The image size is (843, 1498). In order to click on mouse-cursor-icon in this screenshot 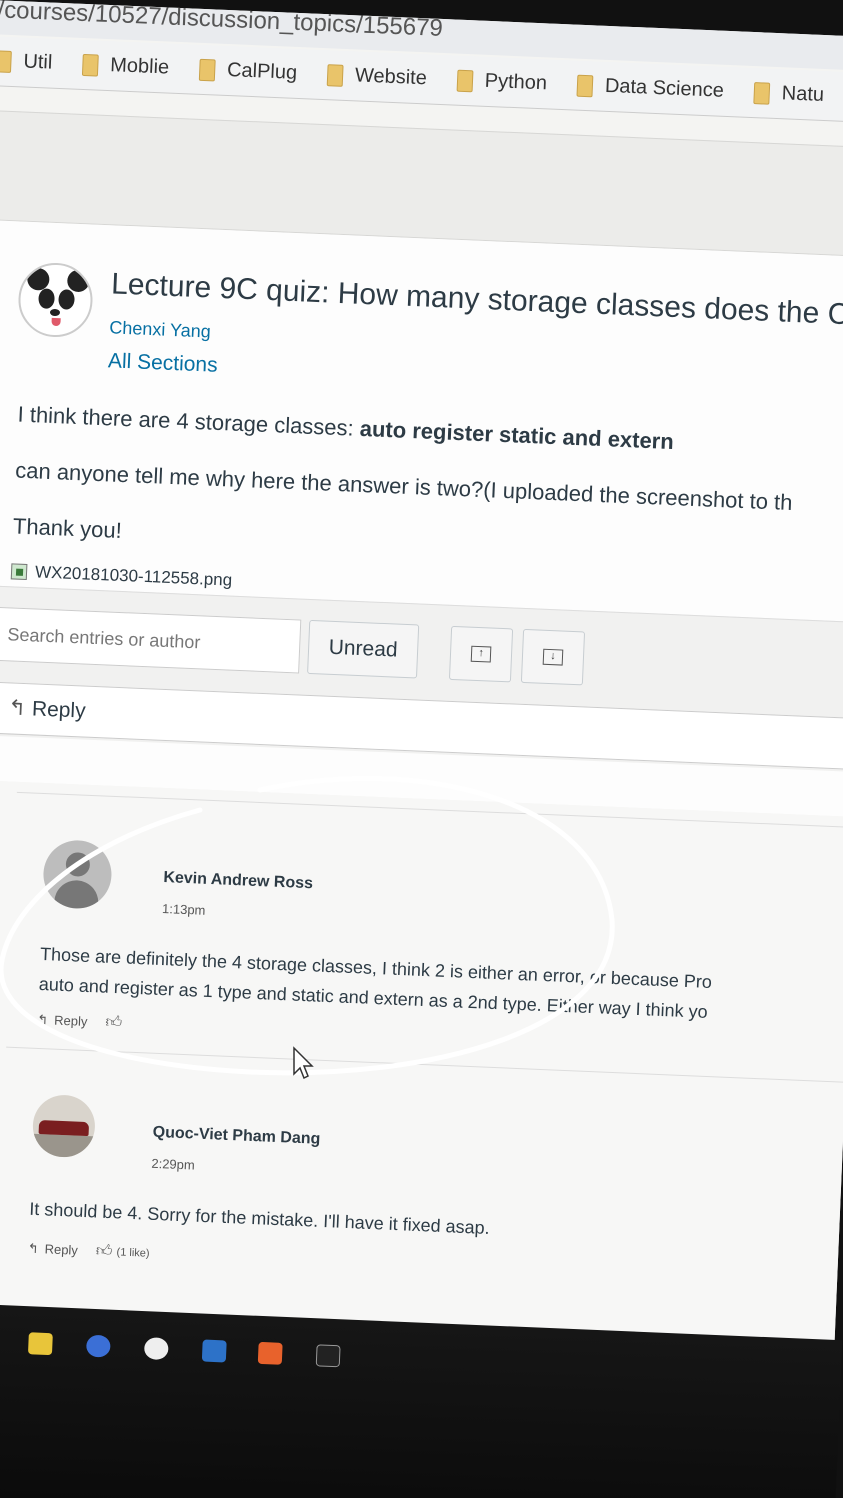, I will do `click(303, 1063)`.